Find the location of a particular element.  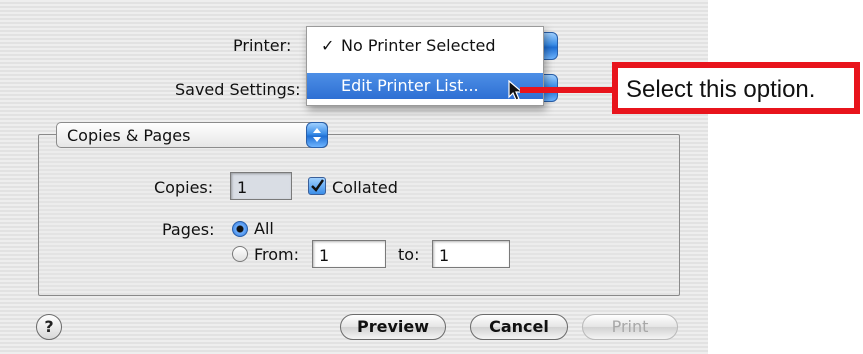

preview-label: Preview is located at coordinates (392, 326).